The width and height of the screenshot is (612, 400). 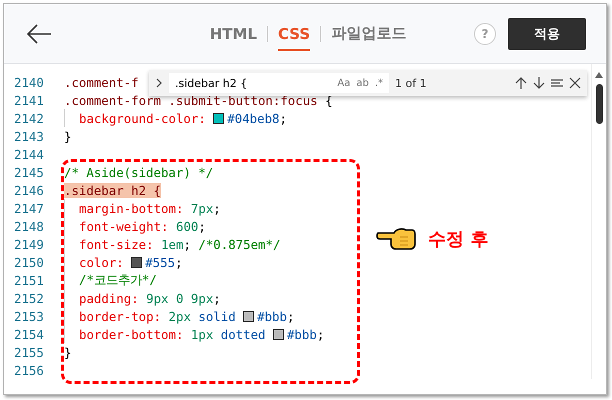 What do you see at coordinates (362, 83) in the screenshot?
I see `find-option: ab` at bounding box center [362, 83].